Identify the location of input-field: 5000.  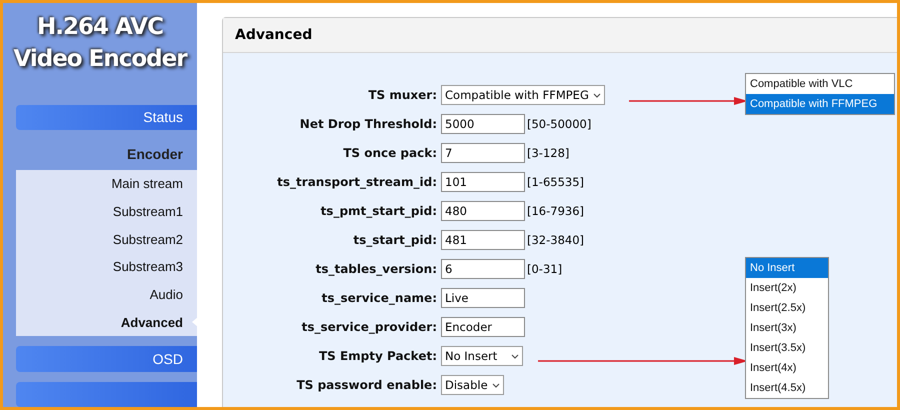
(483, 124).